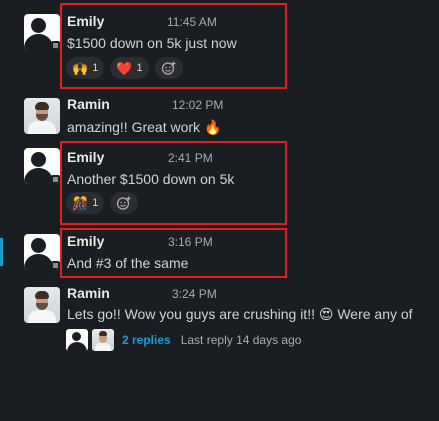  Describe the element at coordinates (197, 105) in the screenshot. I see `timestamp: 12:02 PM` at that location.